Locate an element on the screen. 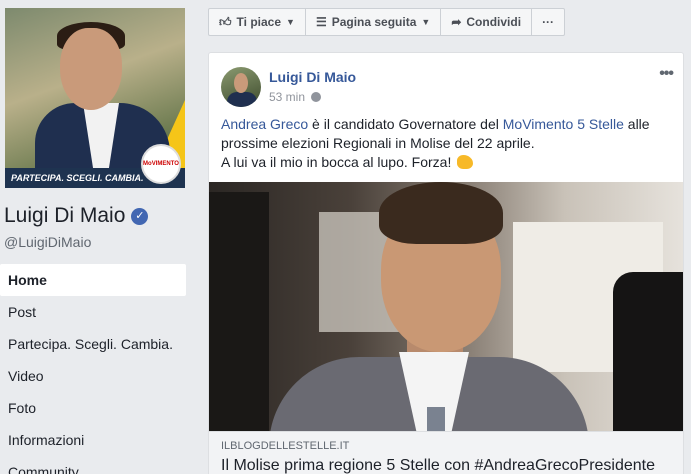  nav-item-informazioni: Informazioni is located at coordinates (93, 440).